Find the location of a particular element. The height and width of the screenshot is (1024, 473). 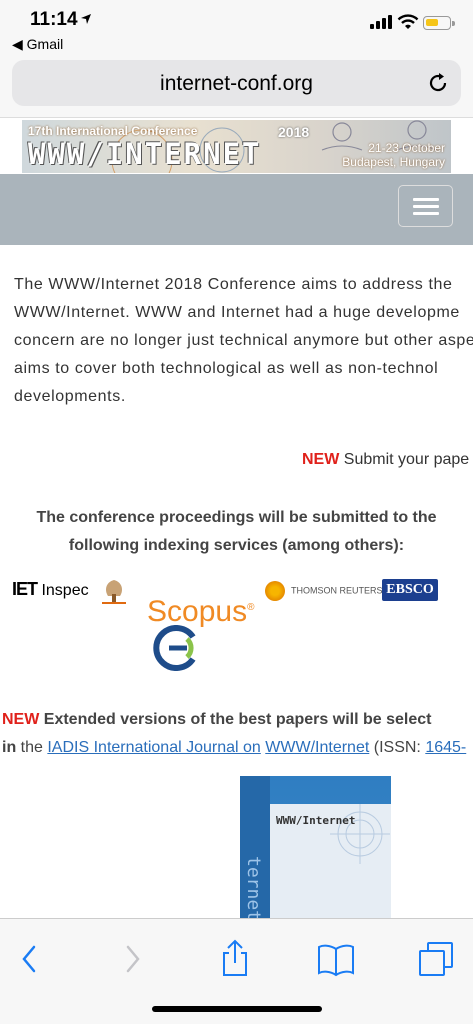

address-bar: internet-conf.org is located at coordinates (236, 83).